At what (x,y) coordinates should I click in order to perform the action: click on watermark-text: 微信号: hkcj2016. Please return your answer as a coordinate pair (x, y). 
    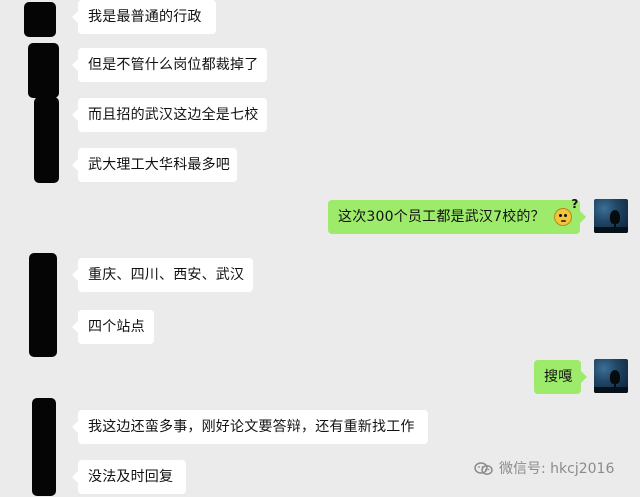
    Looking at the image, I should click on (557, 469).